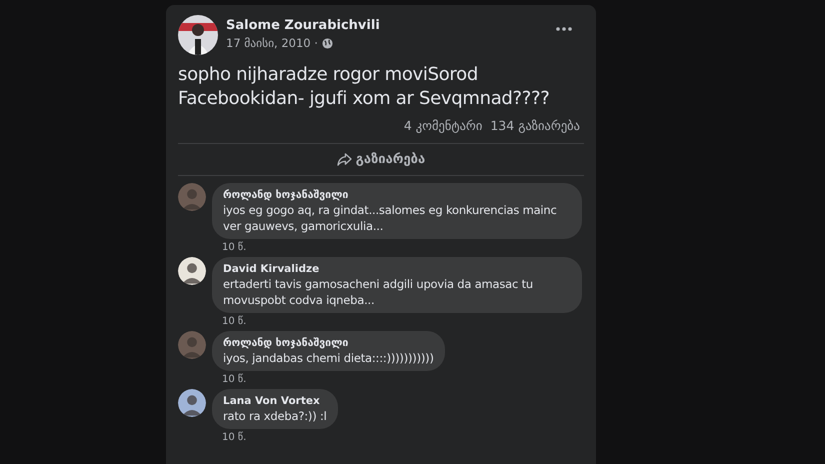 The image size is (825, 464). I want to click on share-icon, so click(344, 159).